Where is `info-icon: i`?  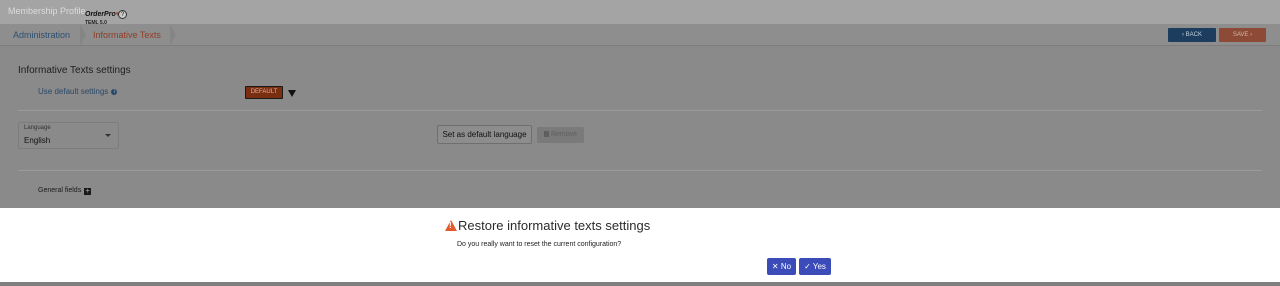 info-icon: i is located at coordinates (114, 92).